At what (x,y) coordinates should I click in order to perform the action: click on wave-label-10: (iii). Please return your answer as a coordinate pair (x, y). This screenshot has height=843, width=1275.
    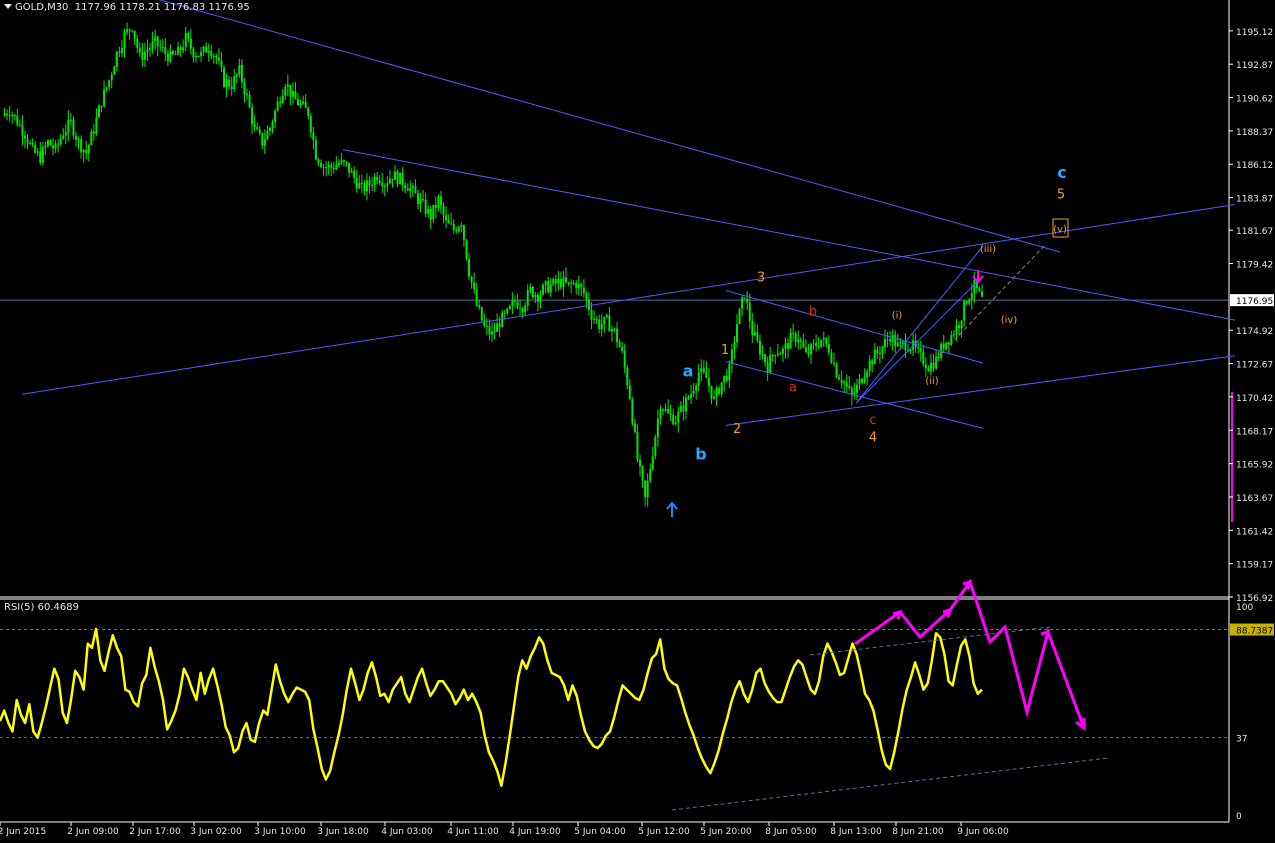
    Looking at the image, I should click on (988, 249).